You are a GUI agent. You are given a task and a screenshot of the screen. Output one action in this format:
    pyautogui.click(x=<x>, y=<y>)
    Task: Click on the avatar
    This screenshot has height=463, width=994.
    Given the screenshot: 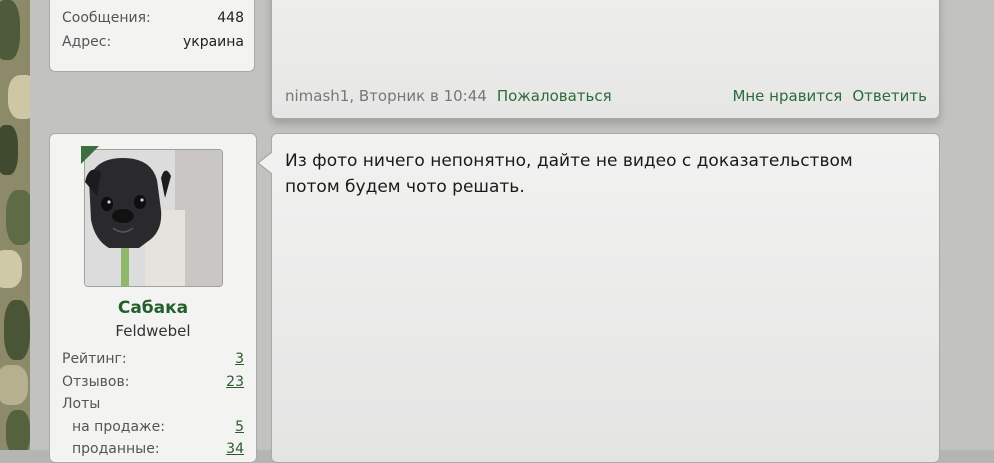 What is the action you would take?
    pyautogui.click(x=153, y=218)
    